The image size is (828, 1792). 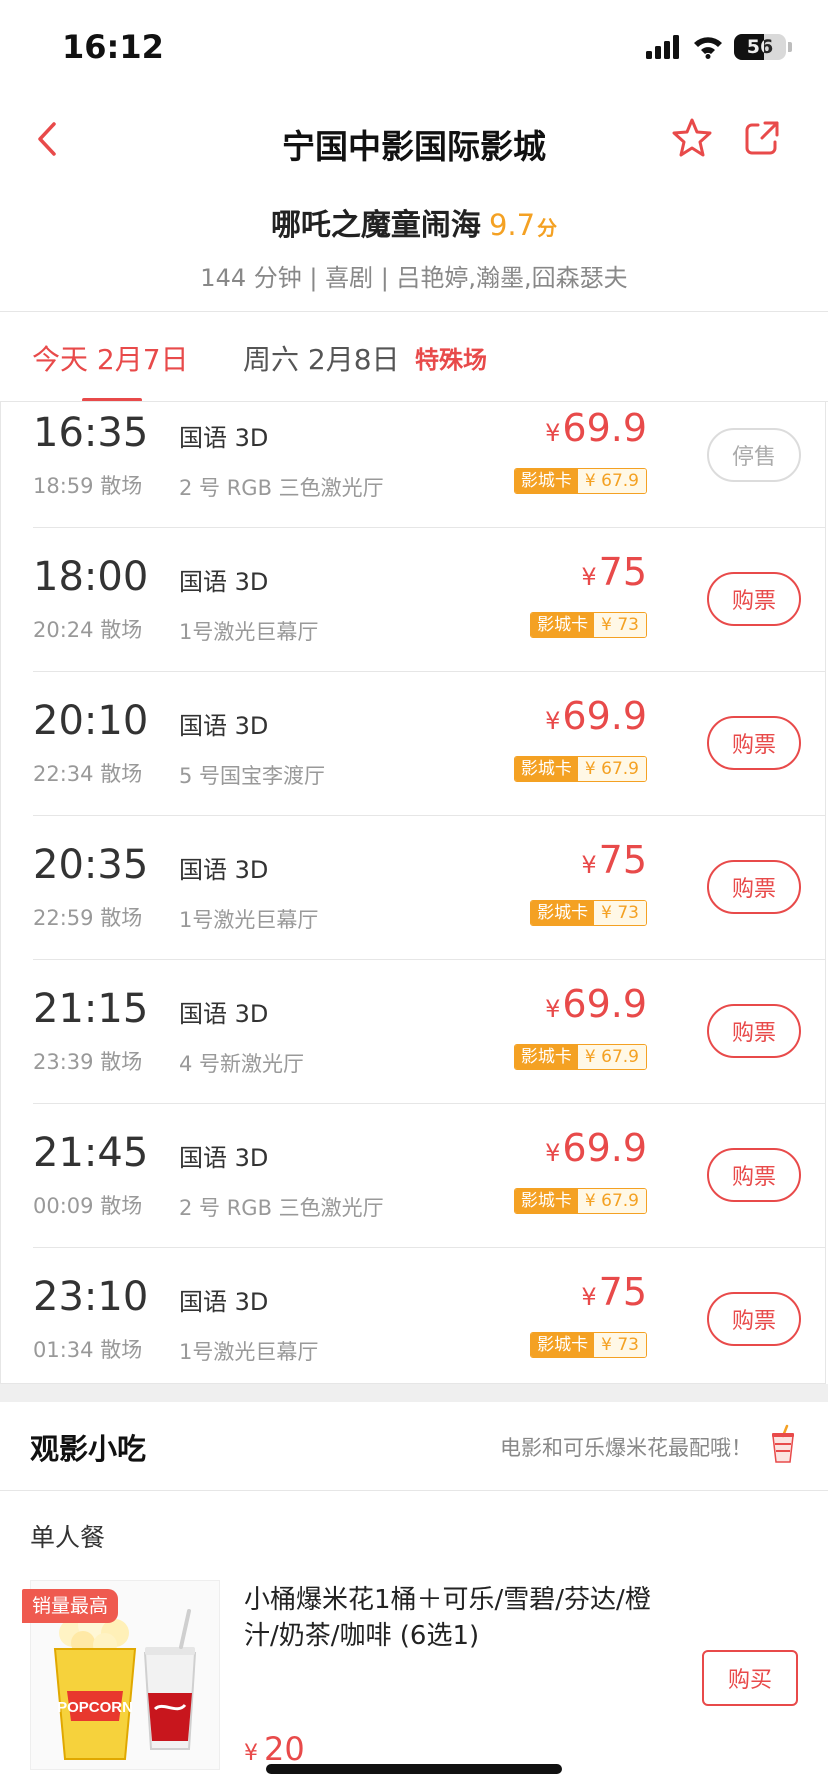 What do you see at coordinates (91, 721) in the screenshot?
I see `start-time: 20:10` at bounding box center [91, 721].